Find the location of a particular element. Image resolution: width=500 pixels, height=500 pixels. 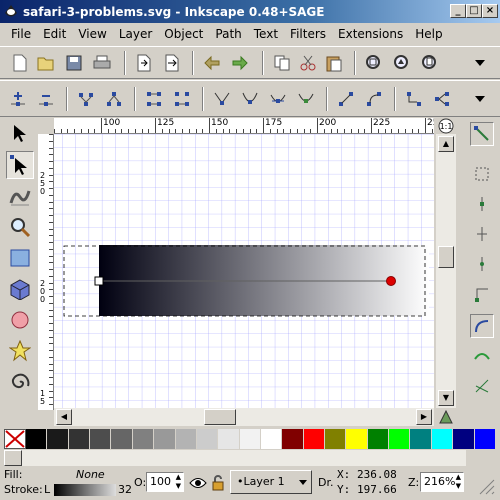

vertical-scrollbar: ▲ ▼ is located at coordinates (446, 271).